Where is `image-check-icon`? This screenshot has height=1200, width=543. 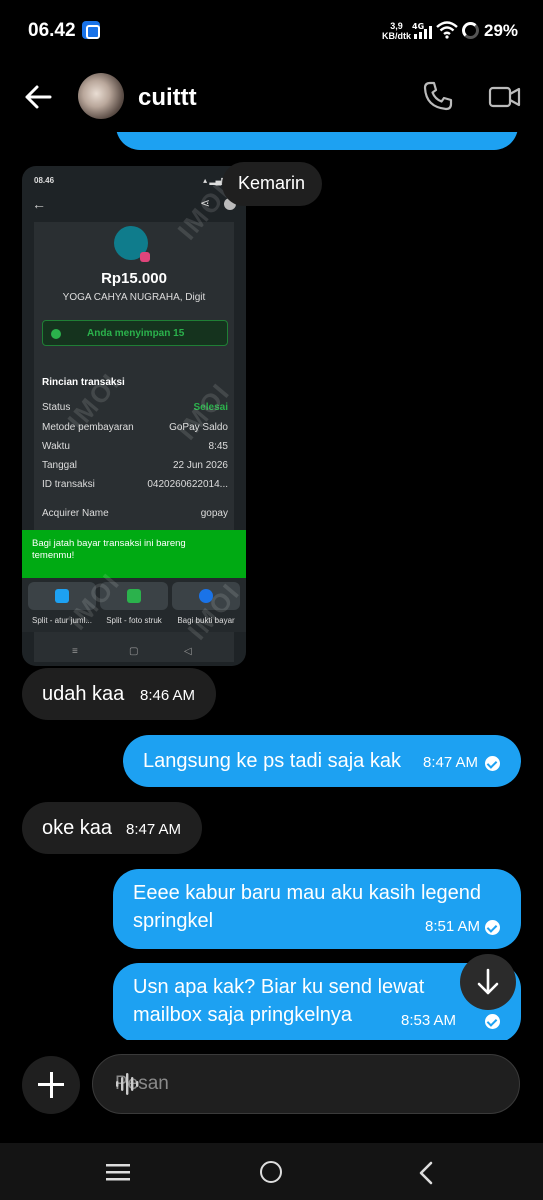 image-check-icon is located at coordinates (56, 334).